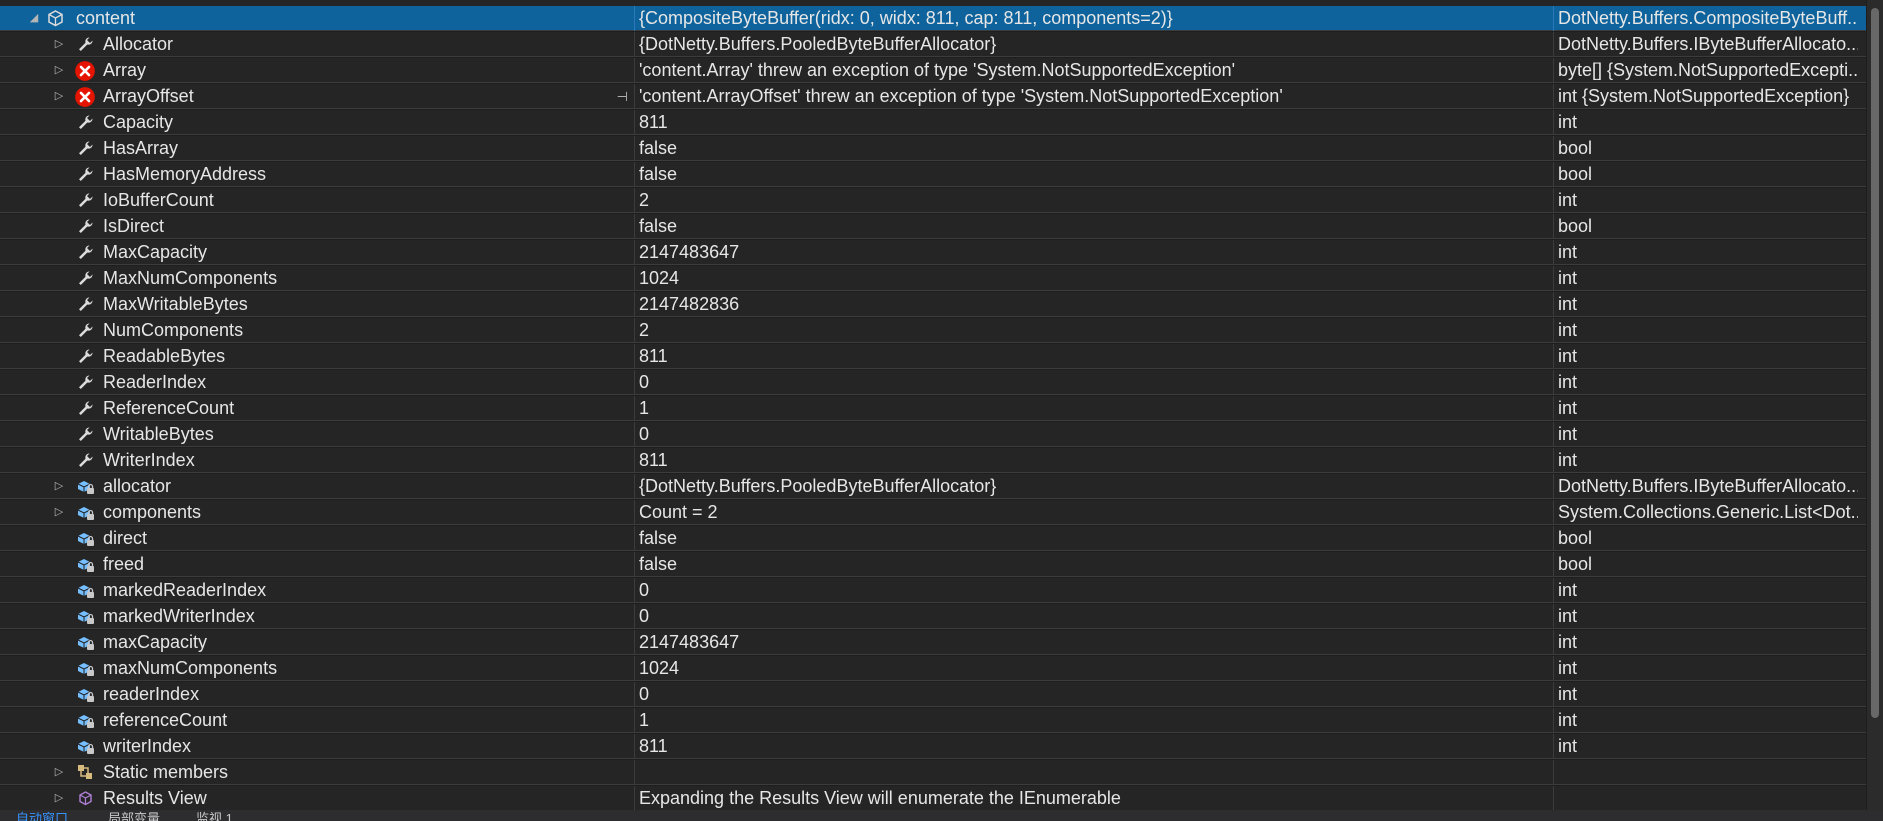 The width and height of the screenshot is (1883, 821). What do you see at coordinates (317, 356) in the screenshot?
I see `name-cell: ReadableBytes` at bounding box center [317, 356].